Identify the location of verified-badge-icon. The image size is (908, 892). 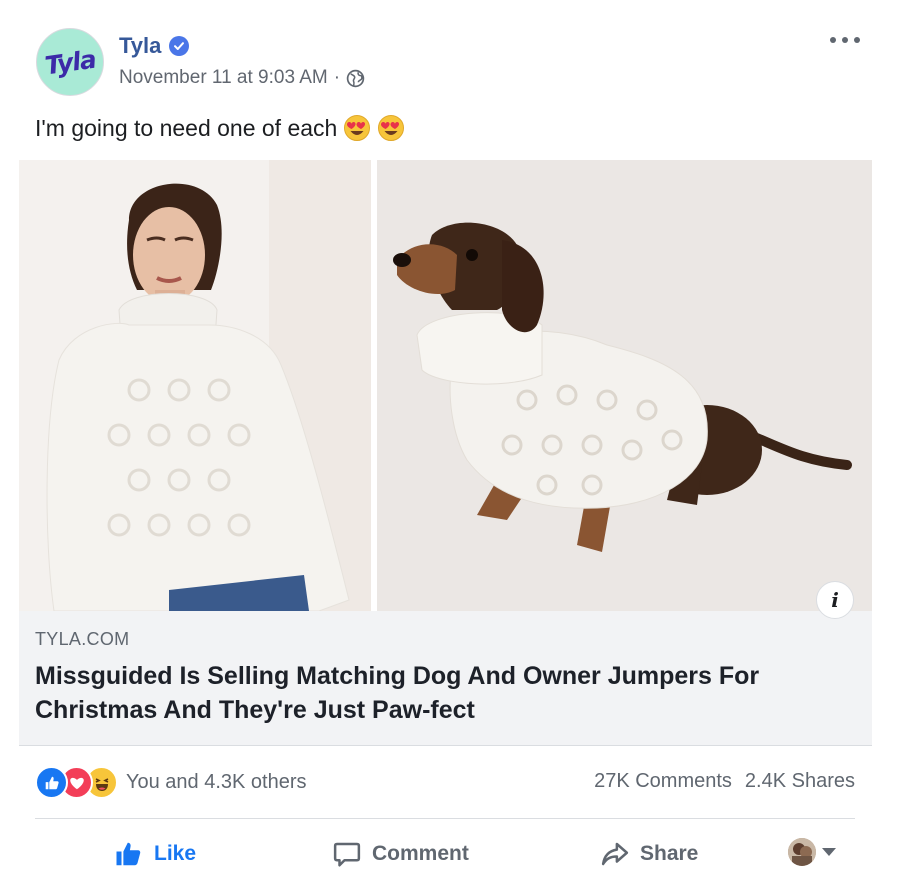
(179, 46).